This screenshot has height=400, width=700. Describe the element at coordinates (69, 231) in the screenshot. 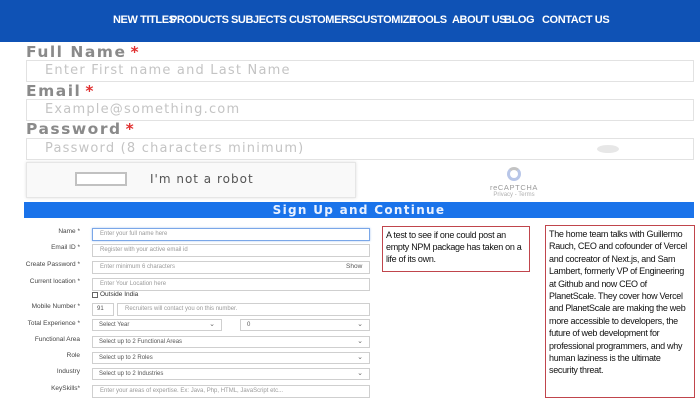

I see `name-label: Name *` at that location.